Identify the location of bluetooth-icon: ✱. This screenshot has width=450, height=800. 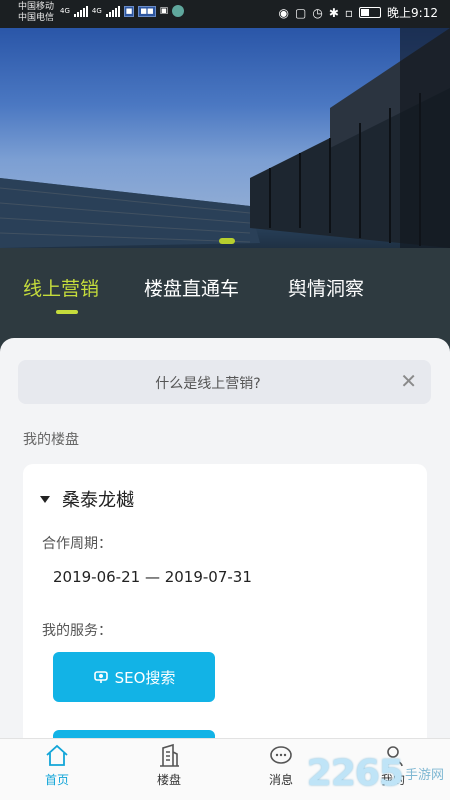
(333, 12).